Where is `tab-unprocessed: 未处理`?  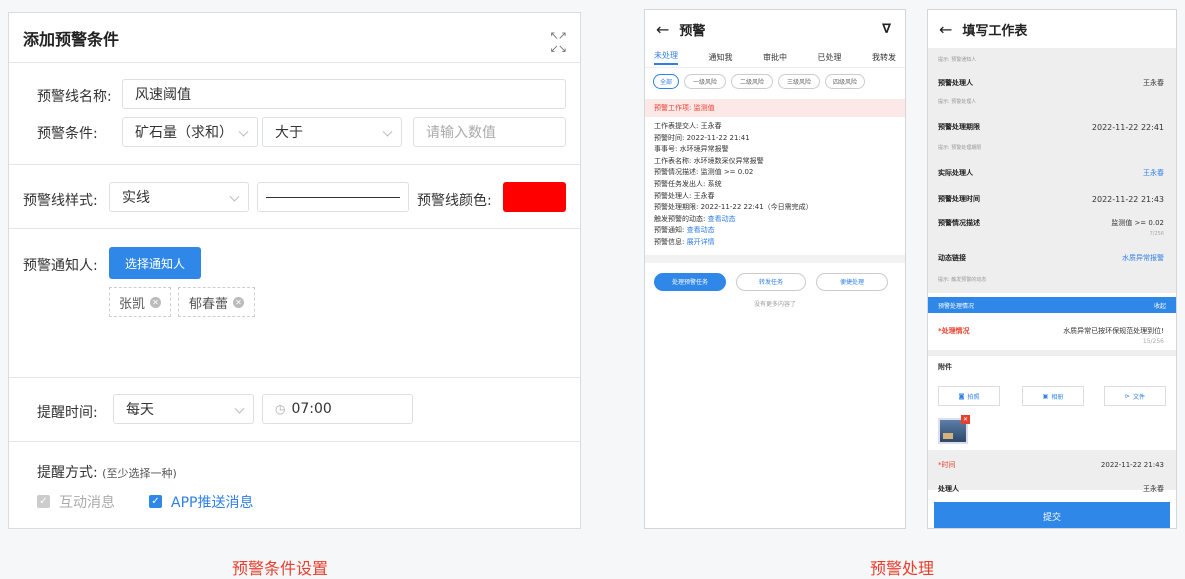
tab-unprocessed: 未处理 is located at coordinates (666, 57).